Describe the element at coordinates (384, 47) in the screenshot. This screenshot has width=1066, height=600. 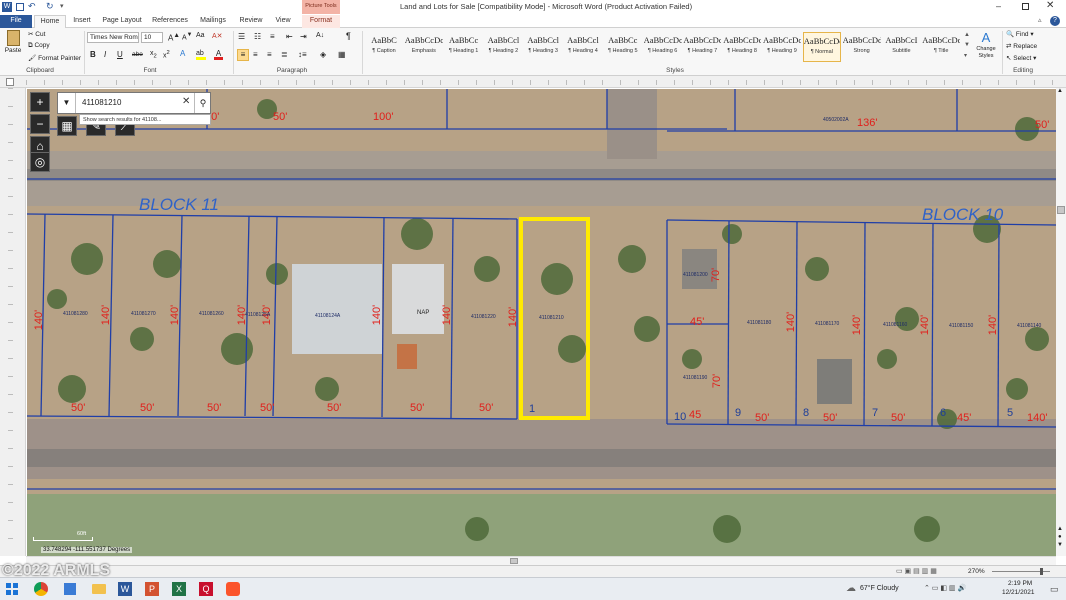
I see `style-item: AaBbC ¶ Caption` at that location.